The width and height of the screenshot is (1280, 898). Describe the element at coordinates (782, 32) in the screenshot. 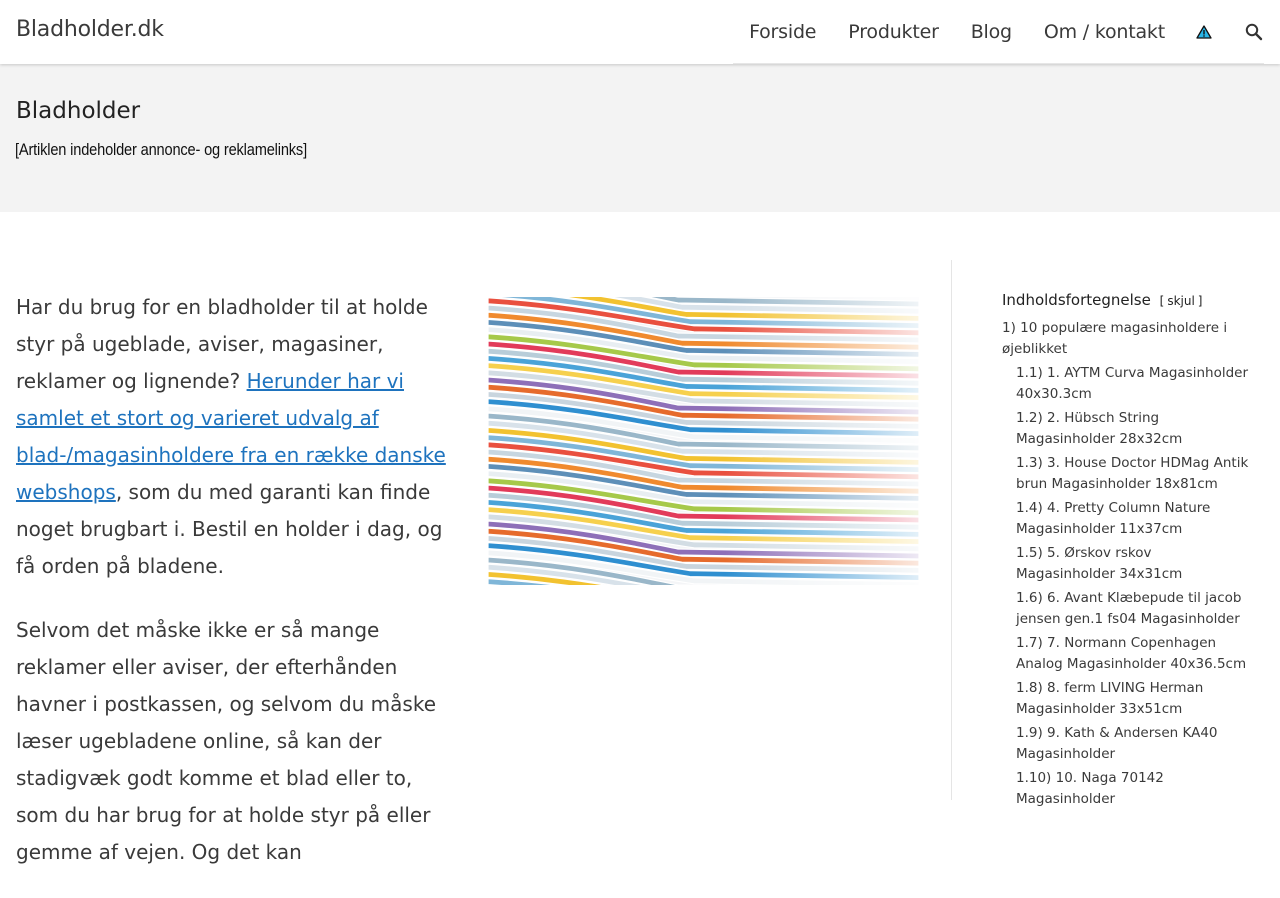

I see `nav-item-forside: Forside` at that location.